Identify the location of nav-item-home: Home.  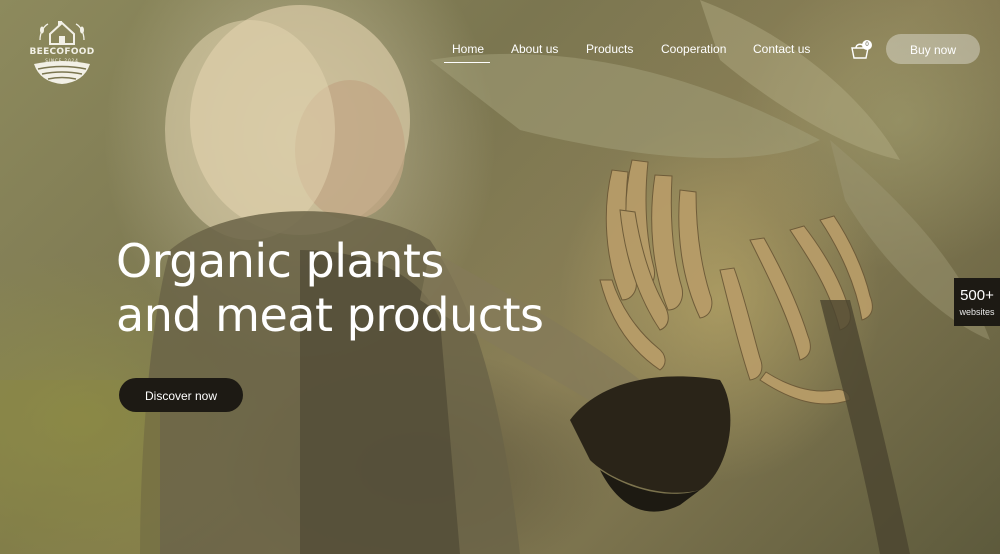
(468, 49).